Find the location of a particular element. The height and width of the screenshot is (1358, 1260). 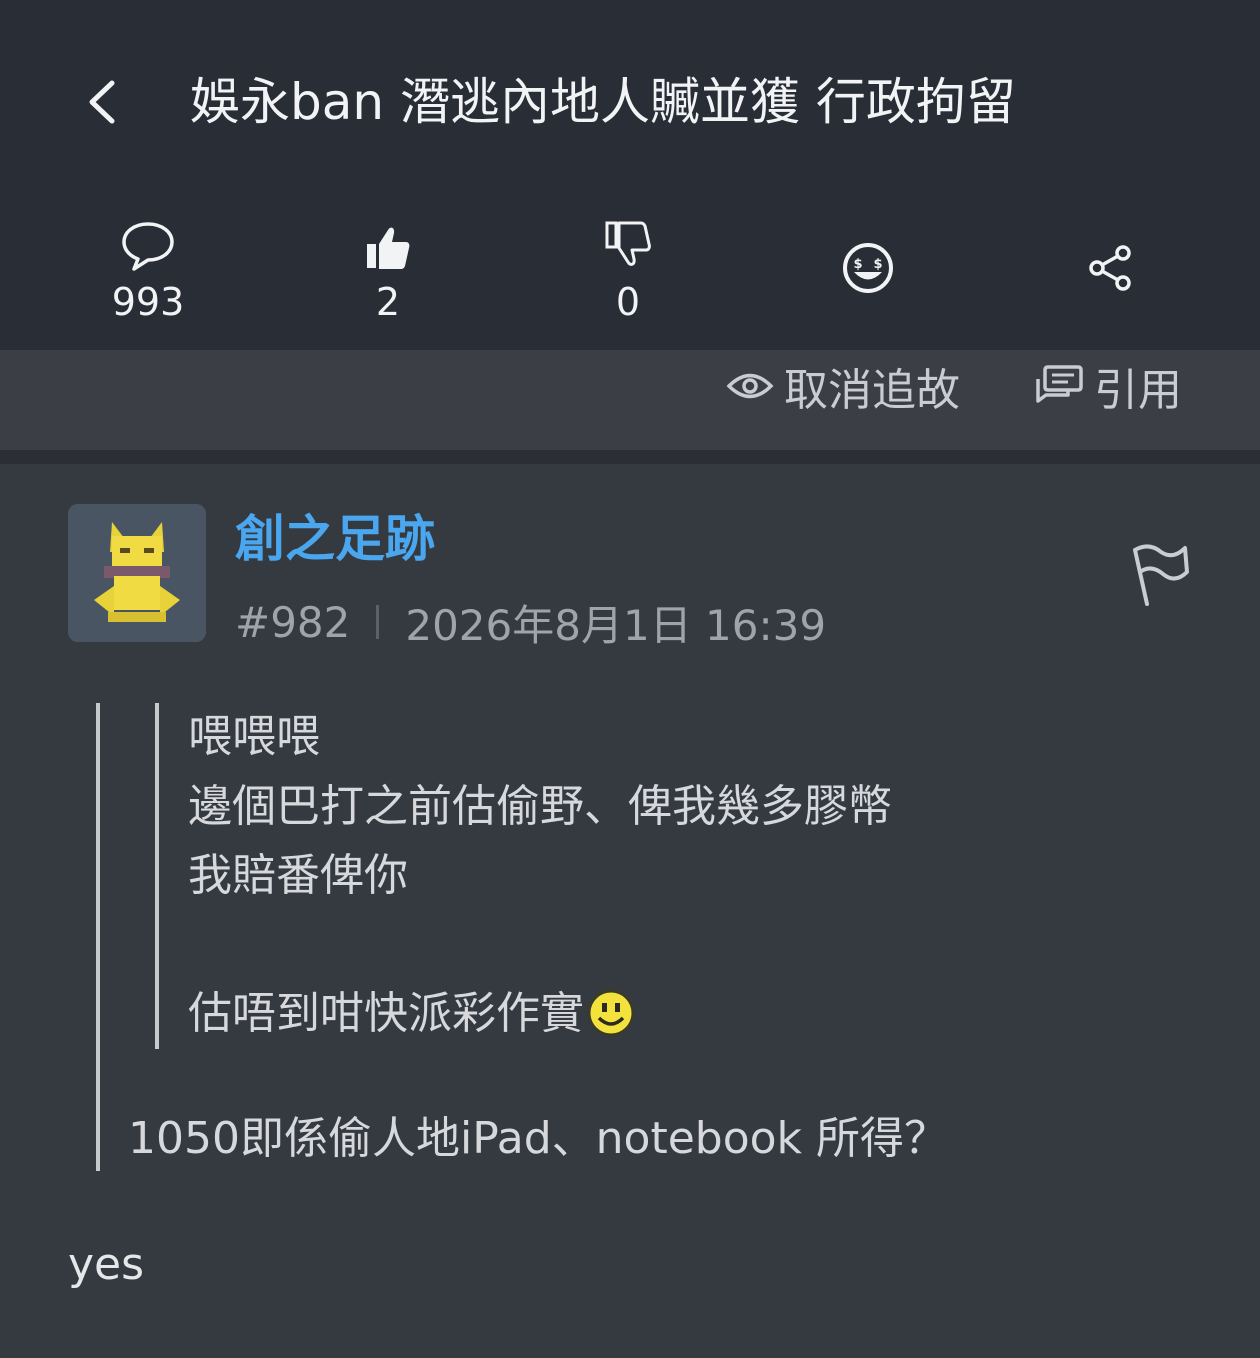

flag-icon is located at coordinates (1161, 575).